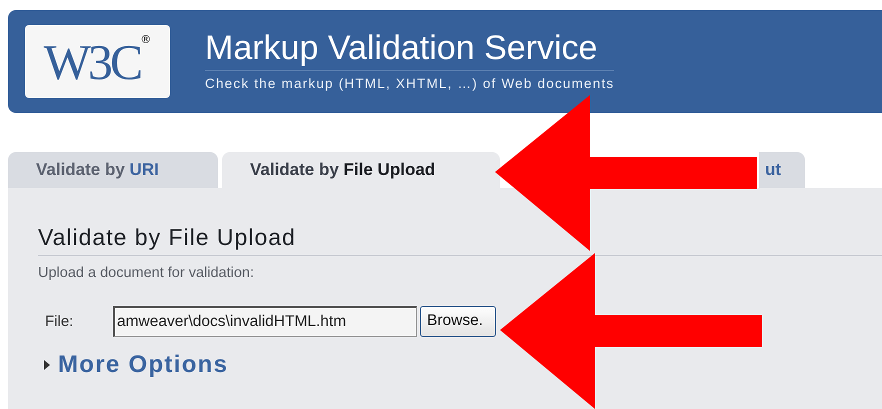  What do you see at coordinates (265, 321) in the screenshot?
I see `file-path-field: amweaver\docs\invalidHTML.htm` at bounding box center [265, 321].